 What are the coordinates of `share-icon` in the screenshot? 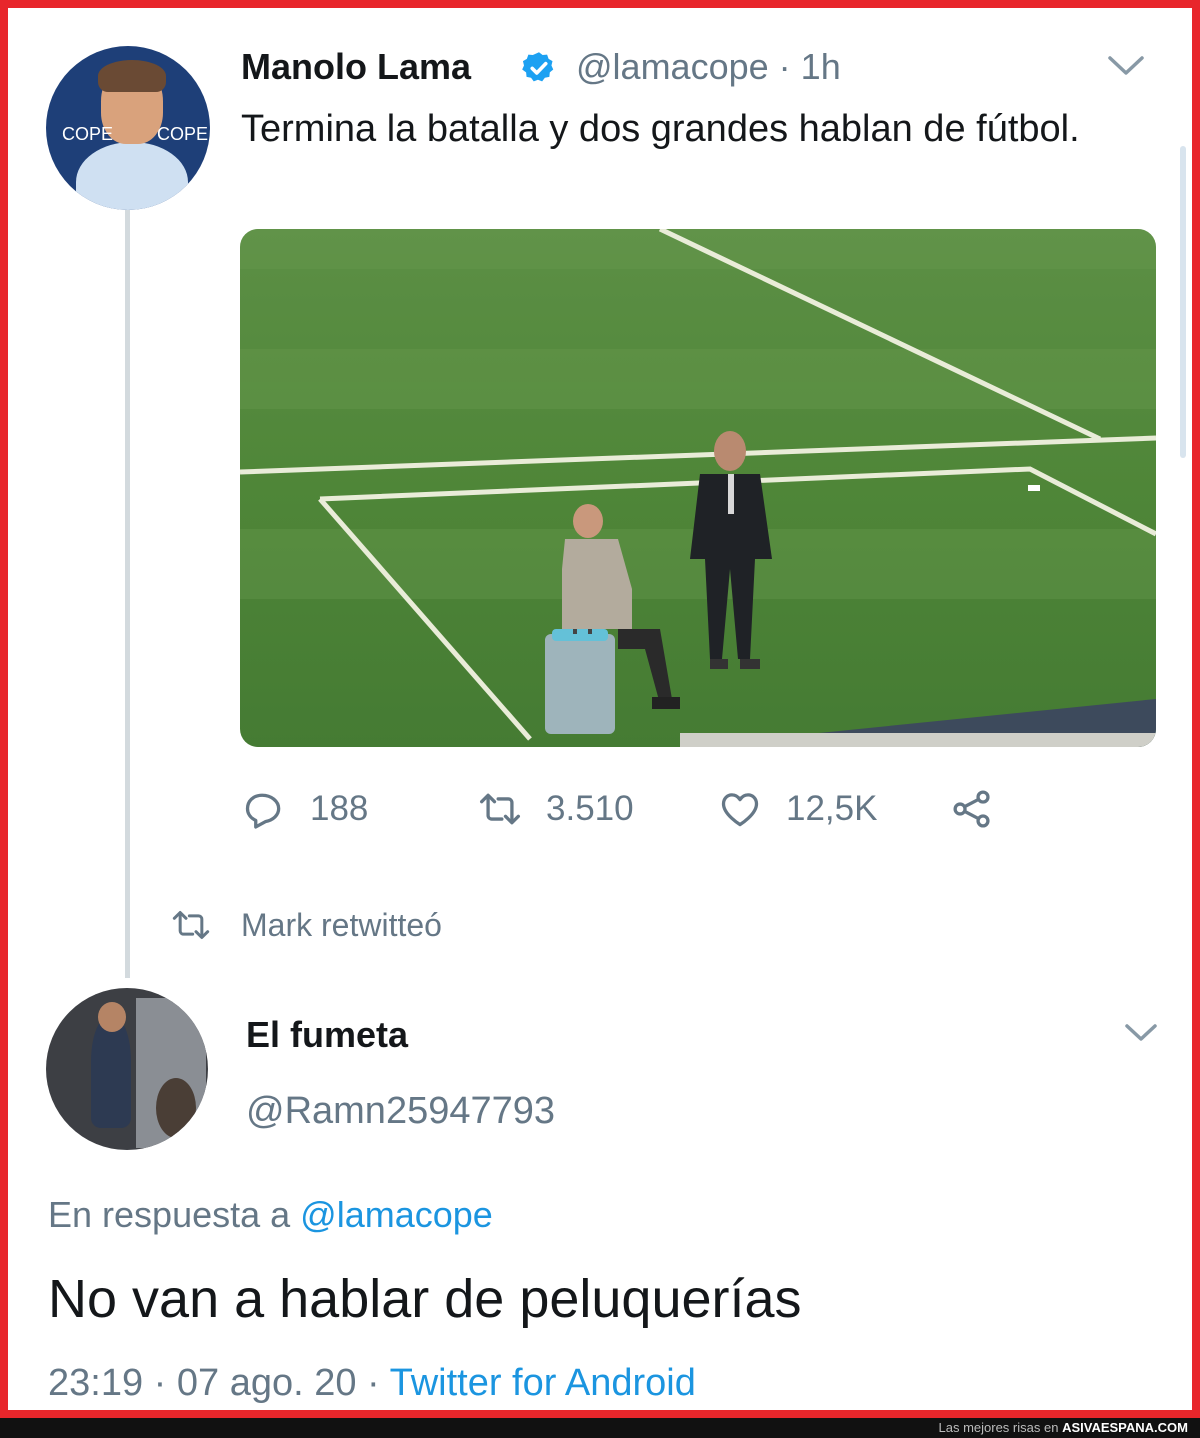 It's located at (971, 809).